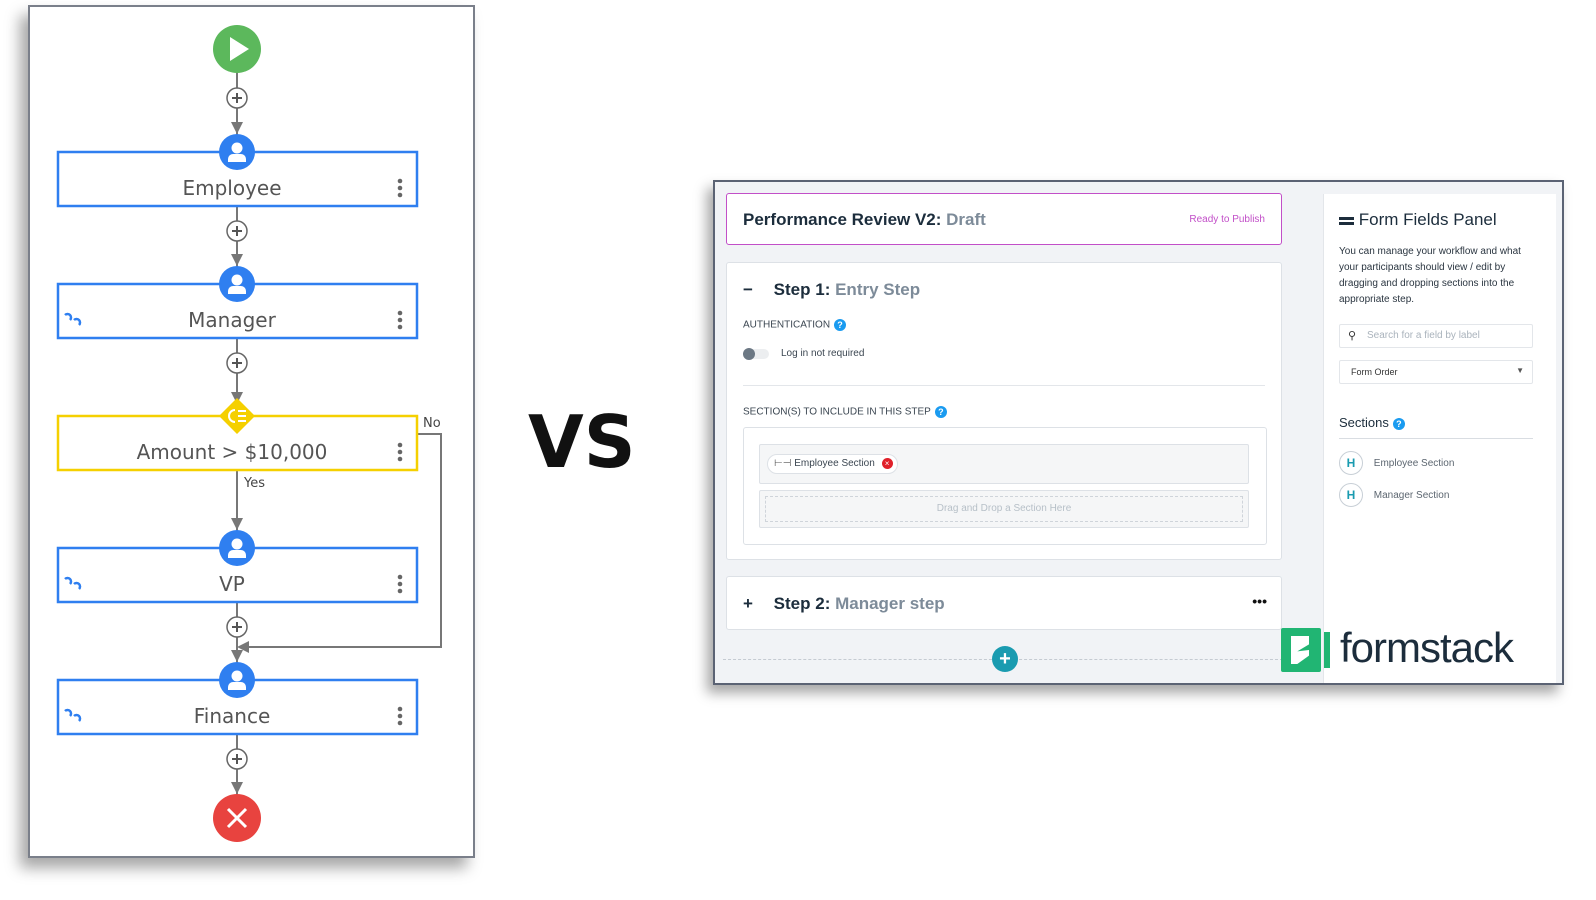 This screenshot has height=900, width=1596. I want to click on workflow-status: Draft, so click(966, 219).